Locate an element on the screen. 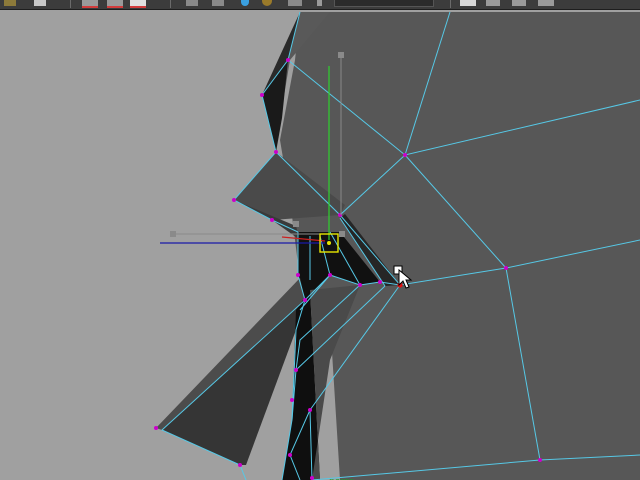  snap-live-icon is located at coordinates (295, 3).